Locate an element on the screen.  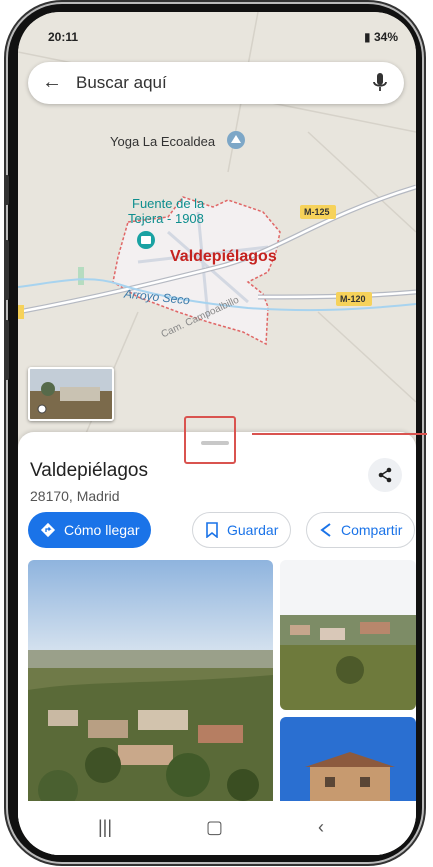
street-view-icon is located at coordinates (71, 394).